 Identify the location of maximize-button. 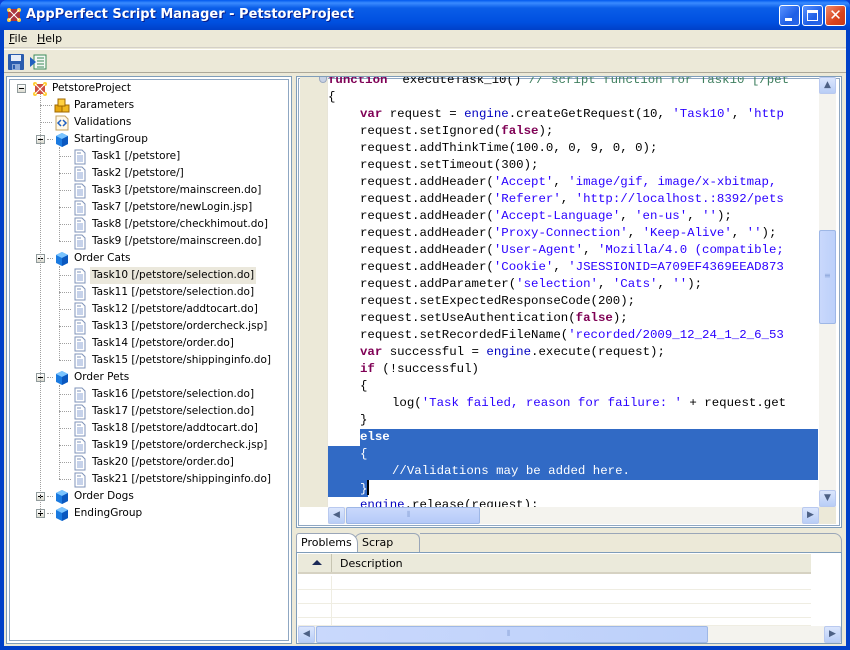
(812, 15).